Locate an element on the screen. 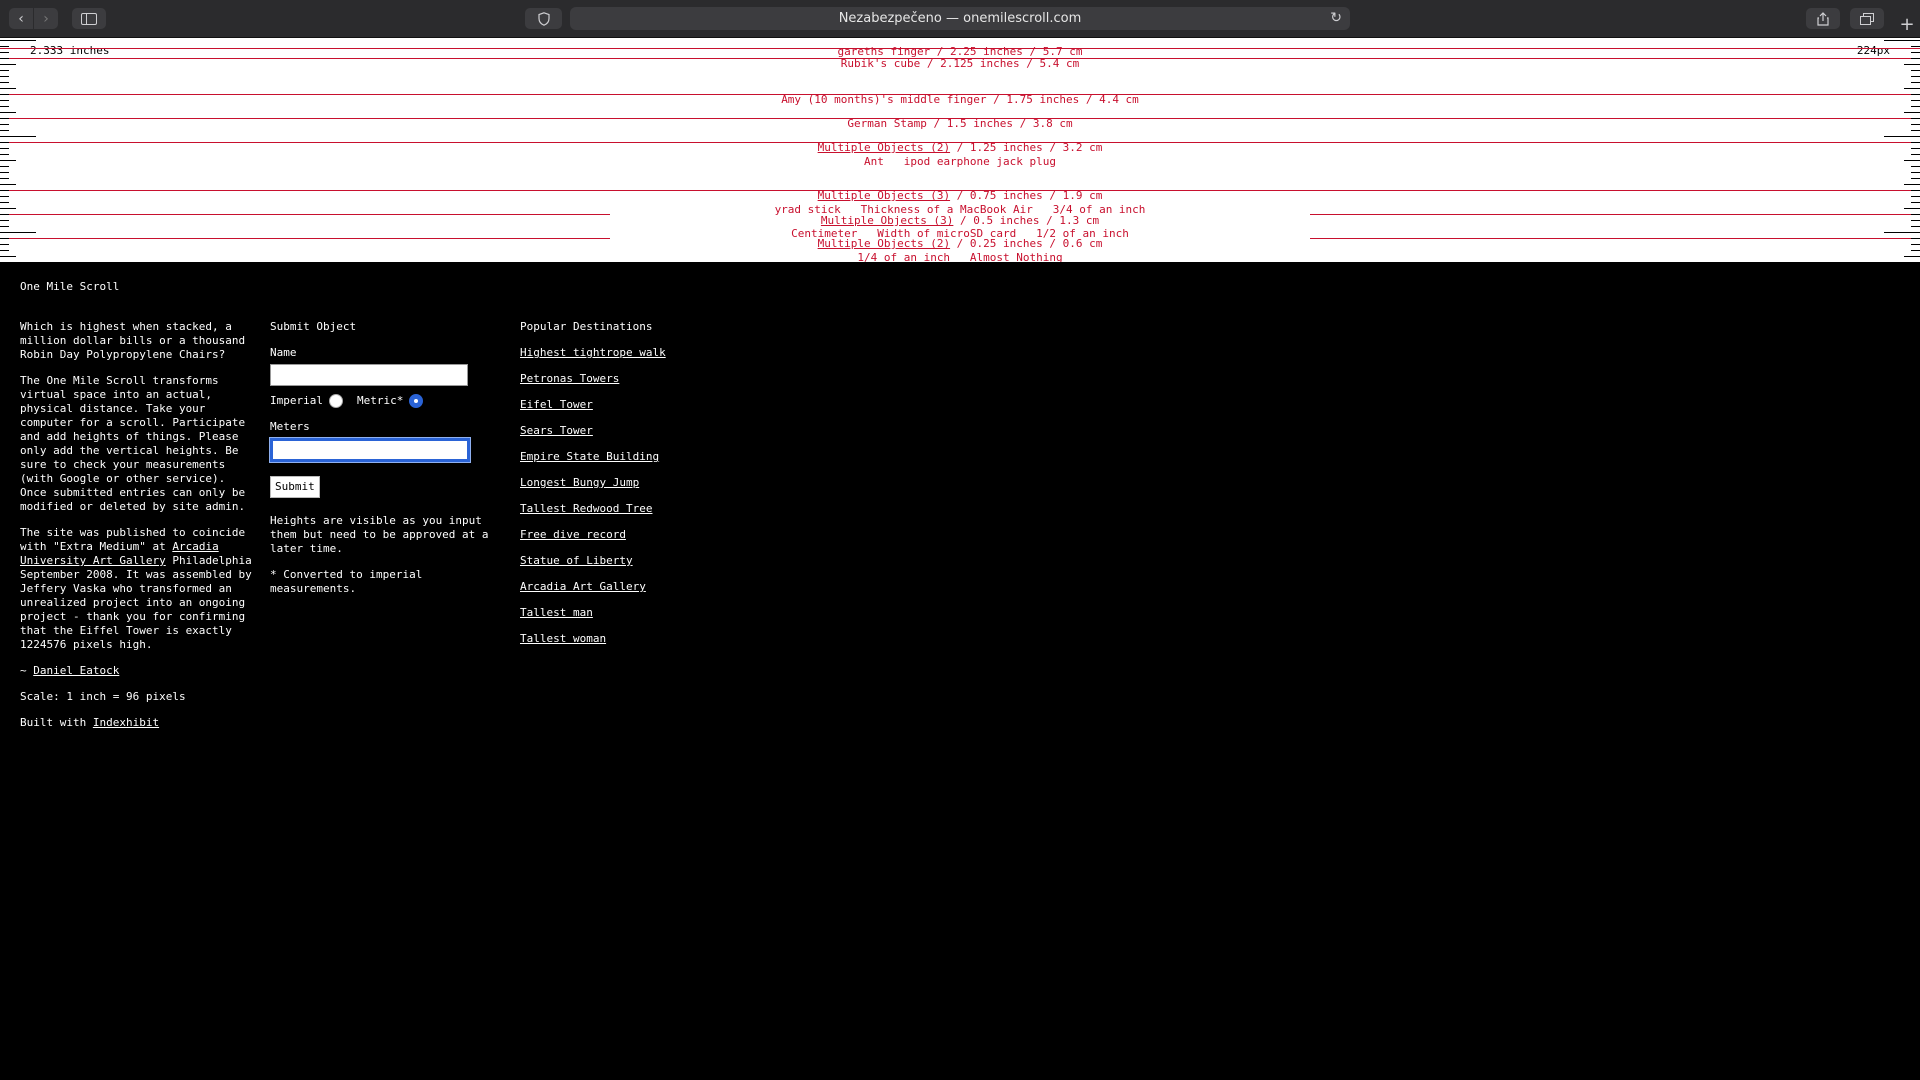 The width and height of the screenshot is (1920, 1080). destination-link: Empire State Building is located at coordinates (635, 457).